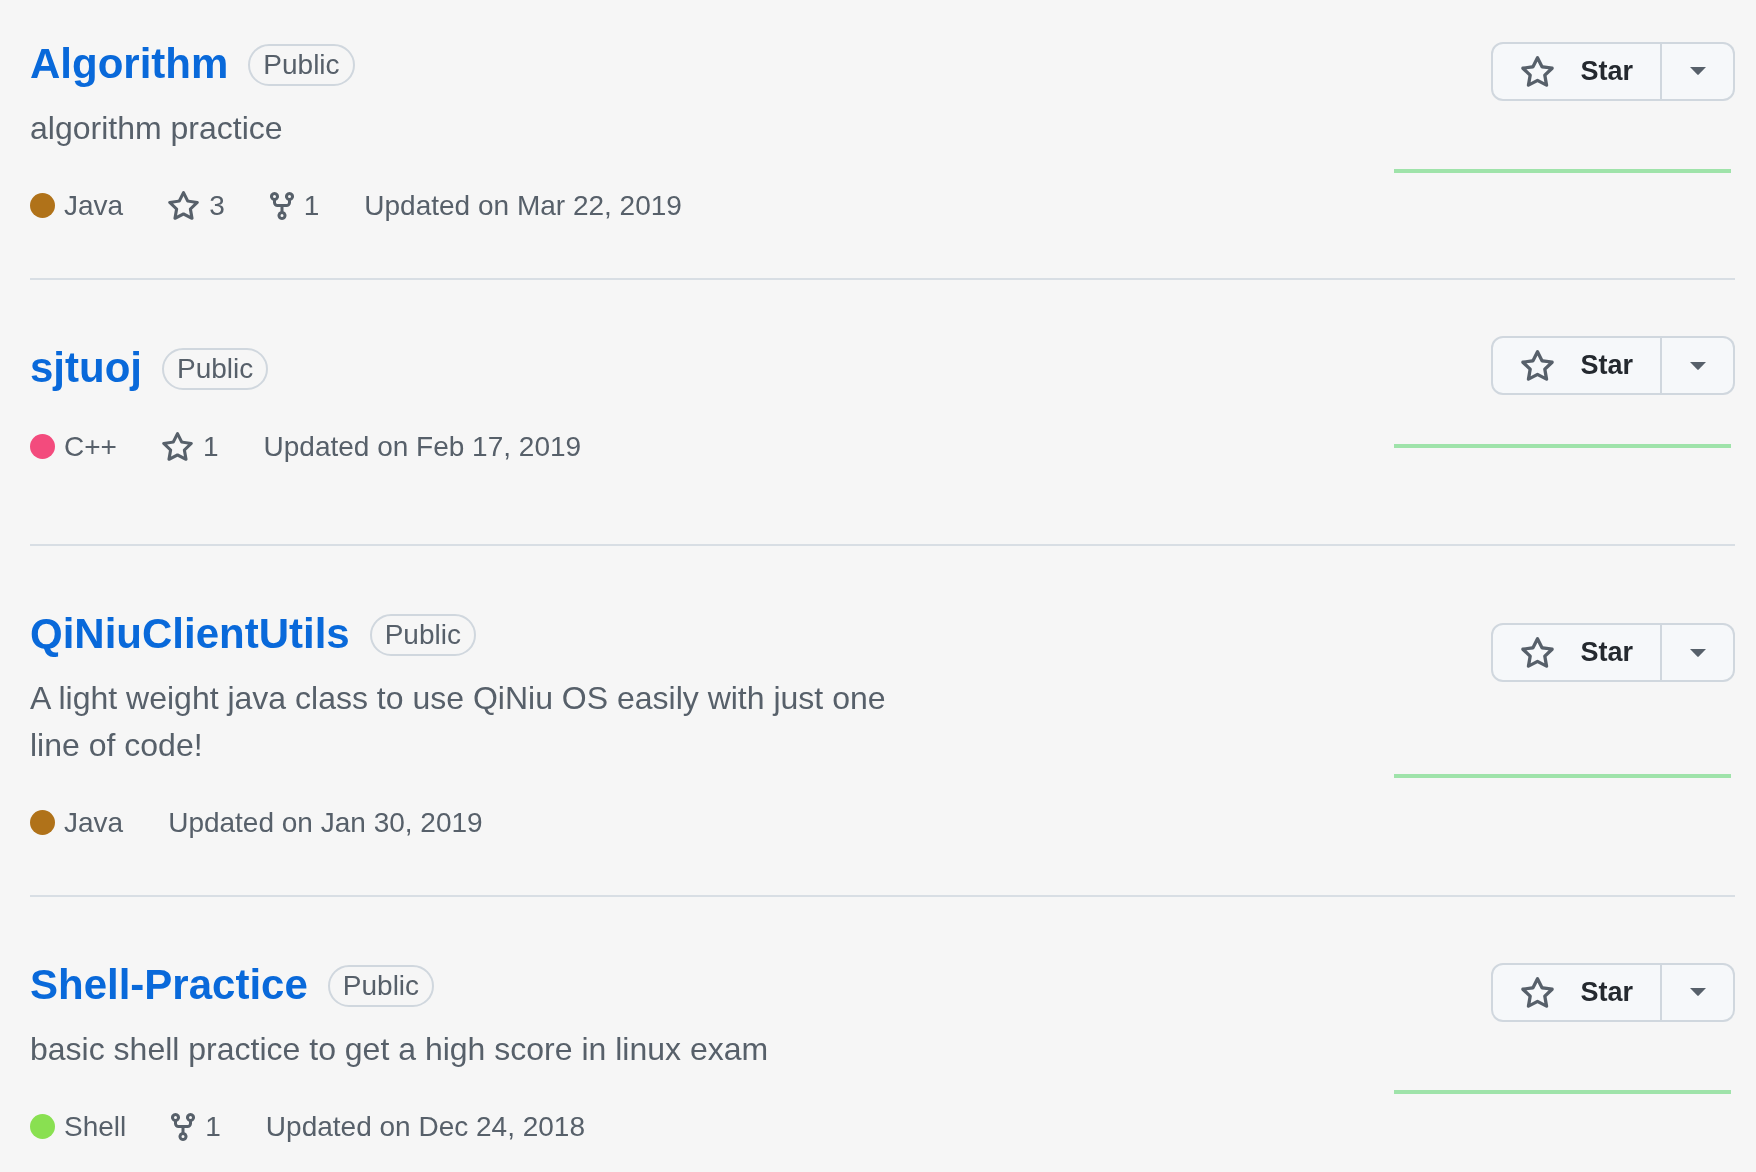  Describe the element at coordinates (425, 1126) in the screenshot. I see `updated-date: Updated on Dec 24, 2018` at that location.